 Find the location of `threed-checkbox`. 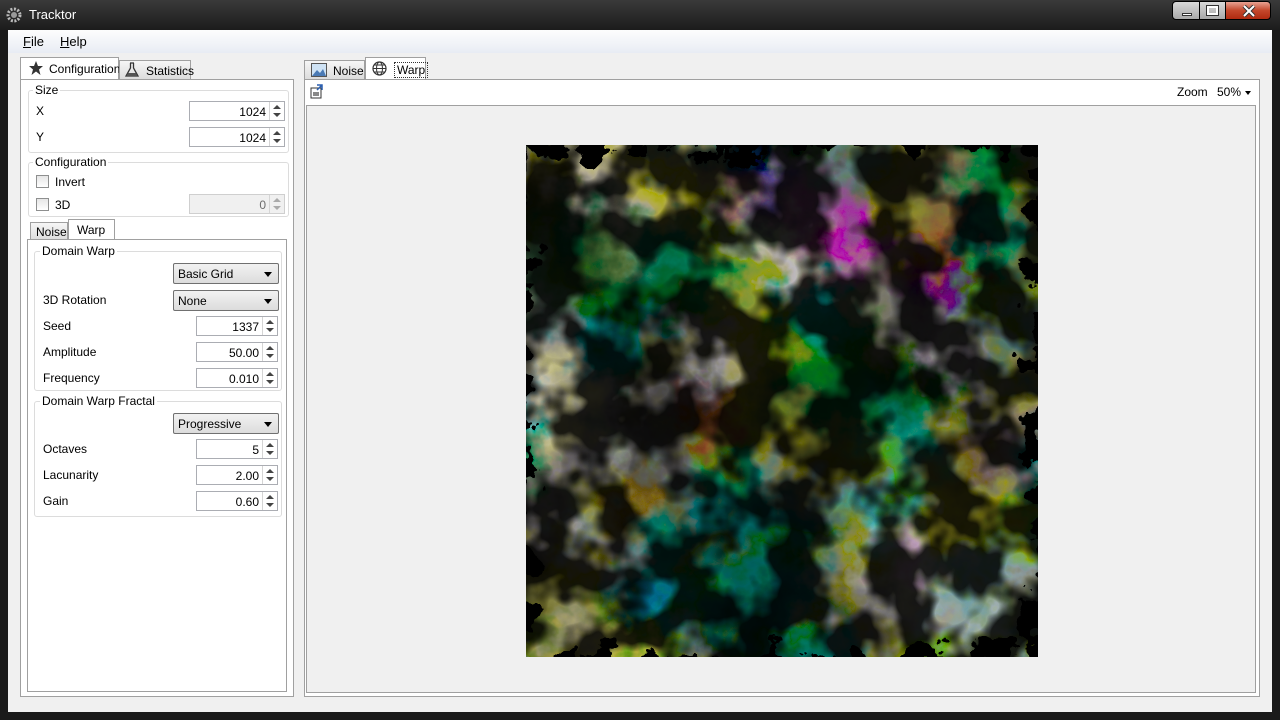

threed-checkbox is located at coordinates (42, 204).